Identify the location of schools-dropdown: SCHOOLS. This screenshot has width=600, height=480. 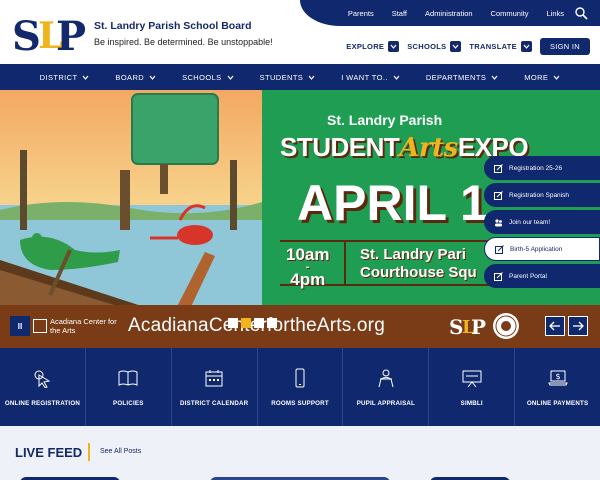
(434, 46).